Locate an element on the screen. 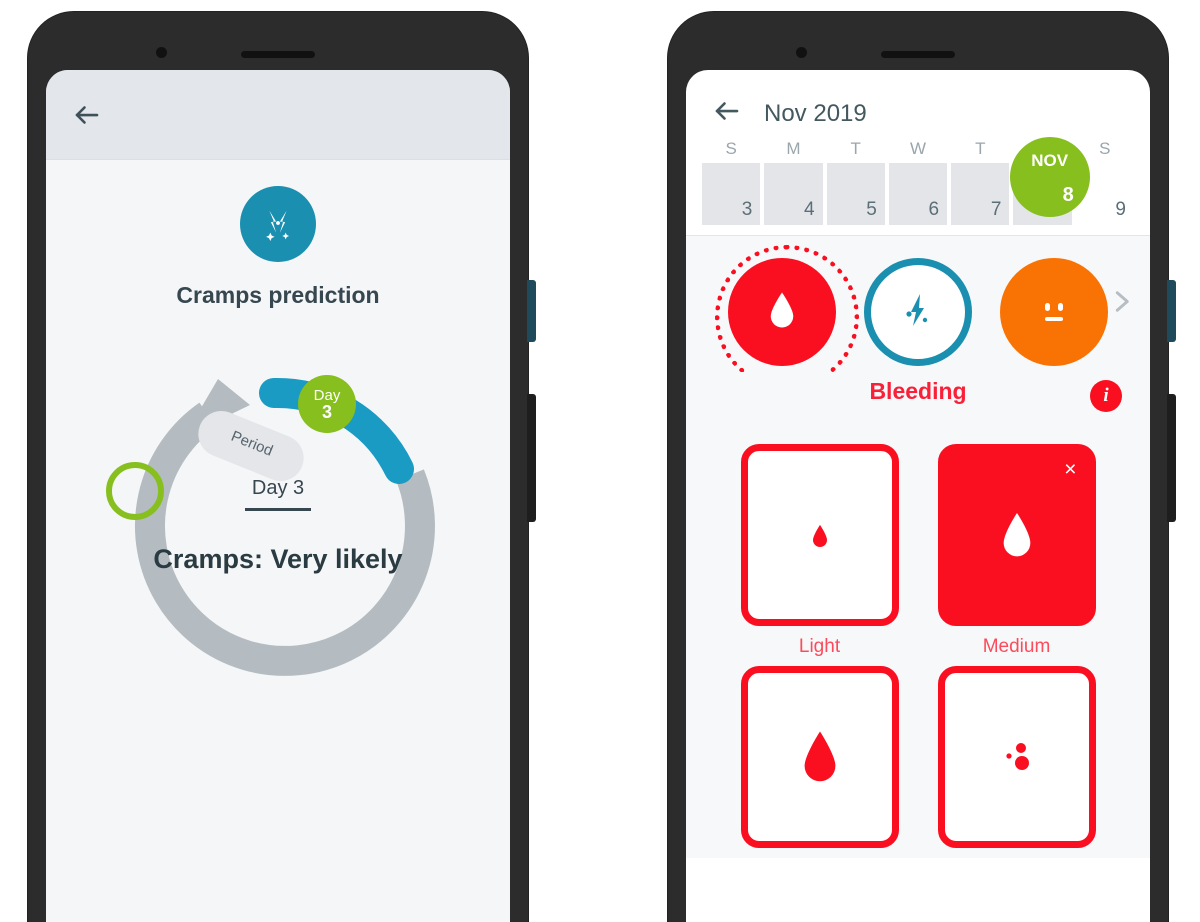 The height and width of the screenshot is (922, 1200). section-title: Bleeding is located at coordinates (918, 391).